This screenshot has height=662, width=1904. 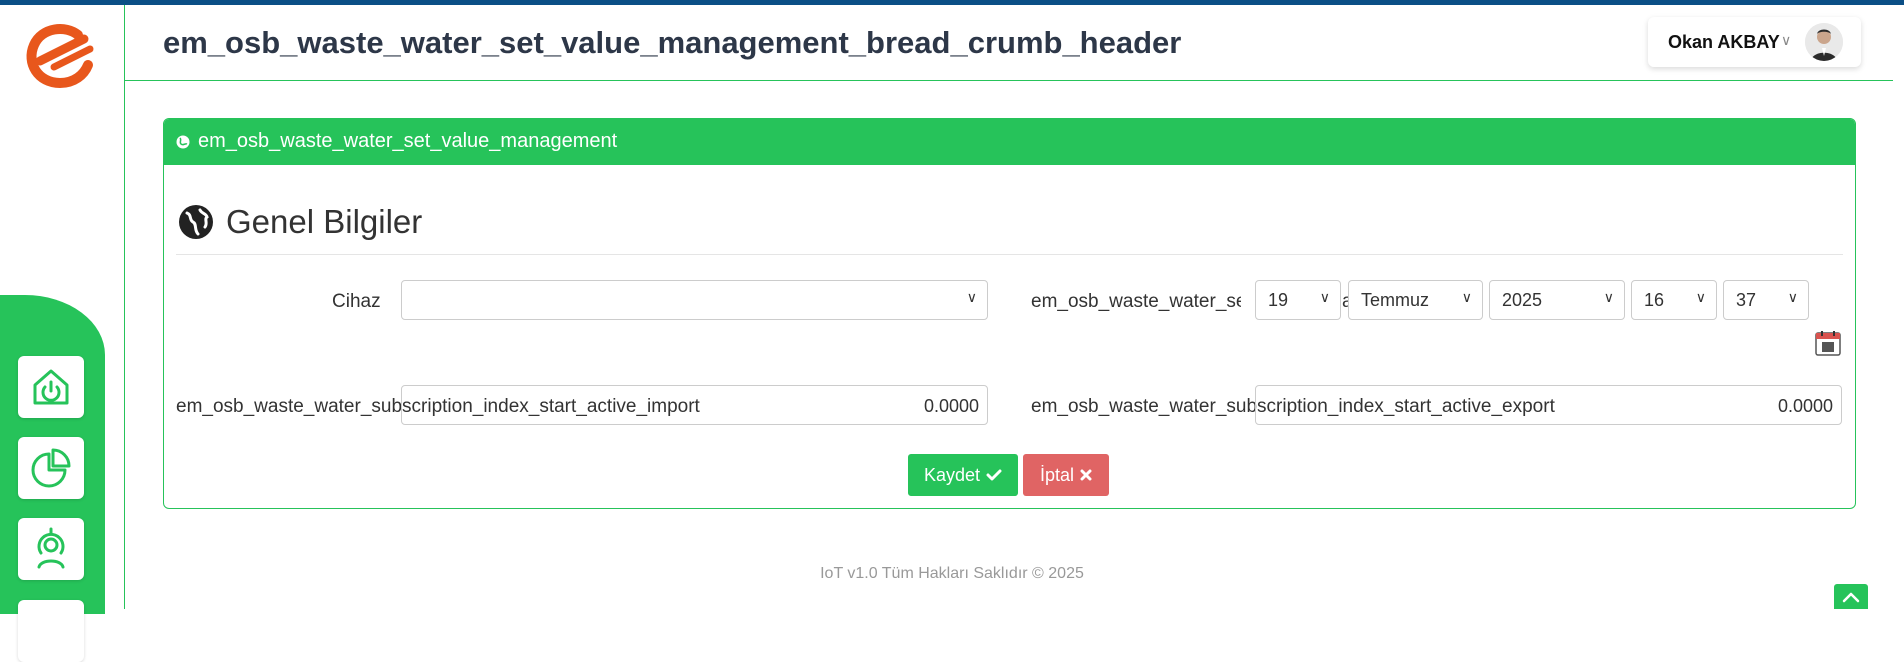 I want to click on panel-header: em_osb_waste_water_set_value_management, so click(x=1009, y=142).